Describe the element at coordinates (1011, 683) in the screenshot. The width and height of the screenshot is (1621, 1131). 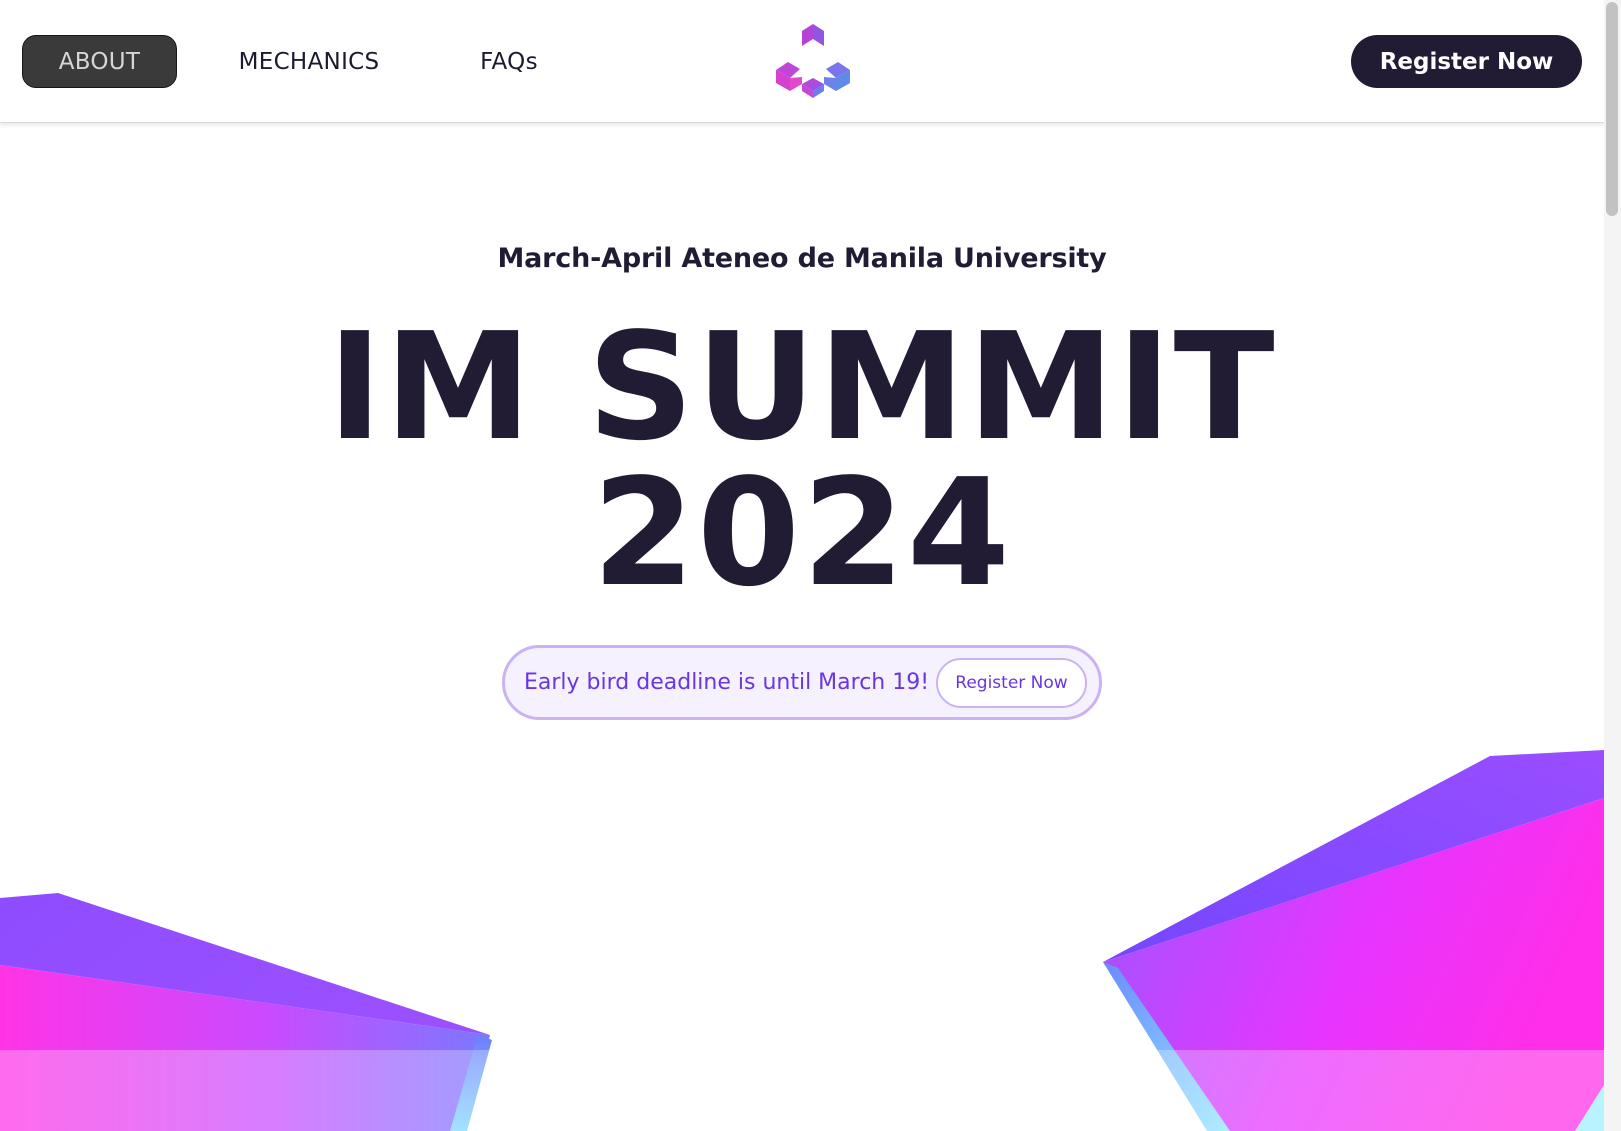
I see `early-bird-register-button: Register Now` at that location.